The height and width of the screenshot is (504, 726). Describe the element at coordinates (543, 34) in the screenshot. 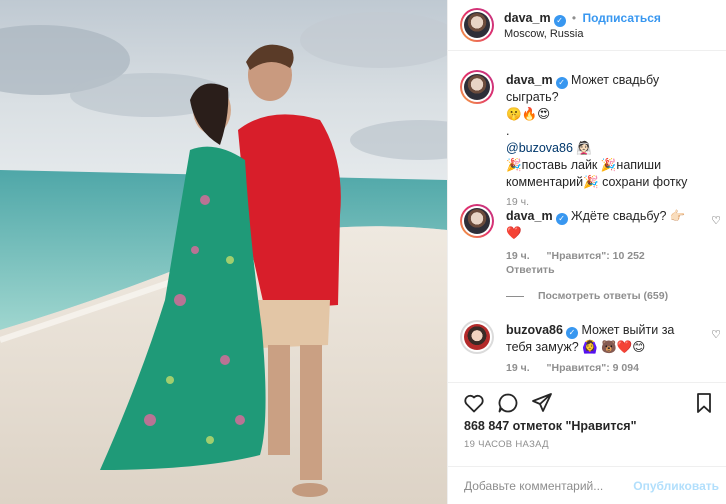

I see `post-location: Moscow, Russia` at that location.